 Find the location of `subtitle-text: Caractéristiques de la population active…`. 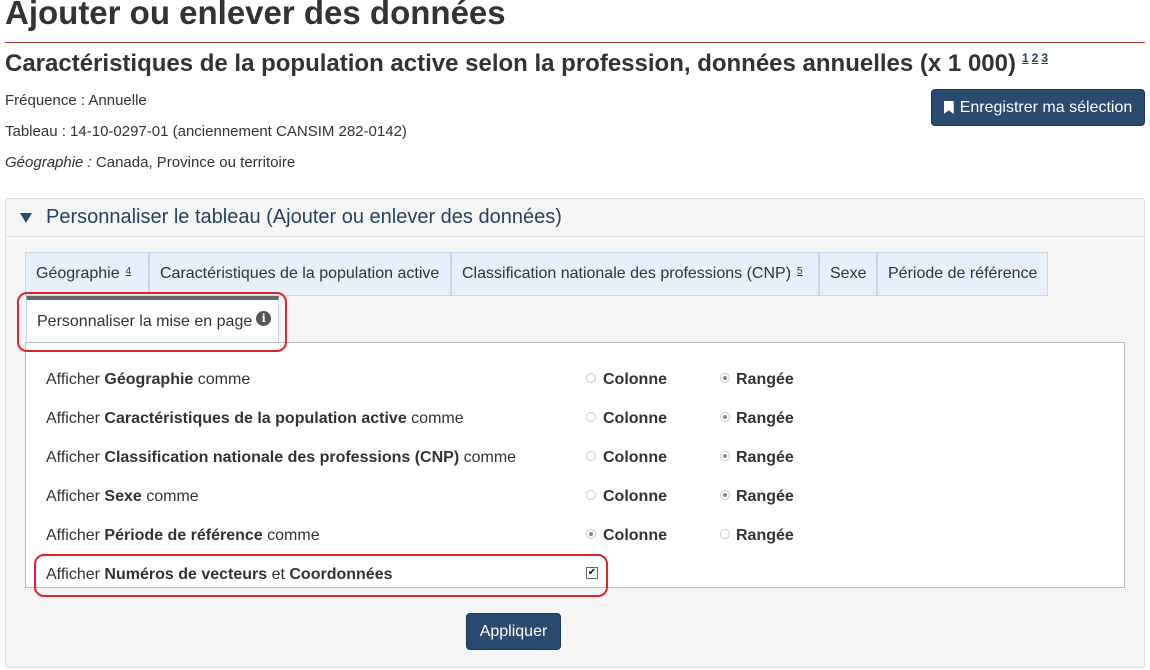

subtitle-text: Caractéristiques de la population active… is located at coordinates (510, 63).